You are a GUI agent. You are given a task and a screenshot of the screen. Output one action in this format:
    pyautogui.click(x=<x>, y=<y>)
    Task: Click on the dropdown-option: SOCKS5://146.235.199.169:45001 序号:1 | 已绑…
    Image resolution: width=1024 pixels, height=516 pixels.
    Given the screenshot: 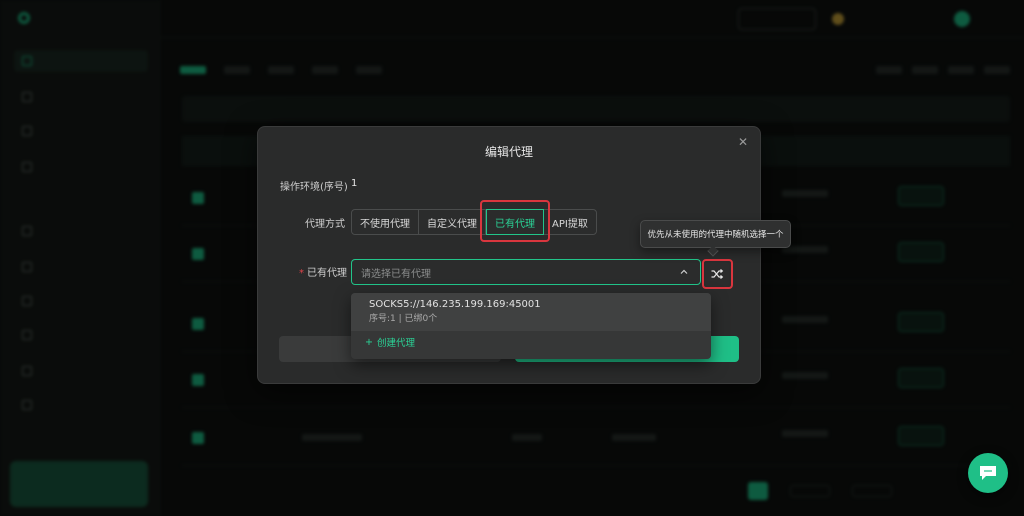 What is the action you would take?
    pyautogui.click(x=531, y=312)
    